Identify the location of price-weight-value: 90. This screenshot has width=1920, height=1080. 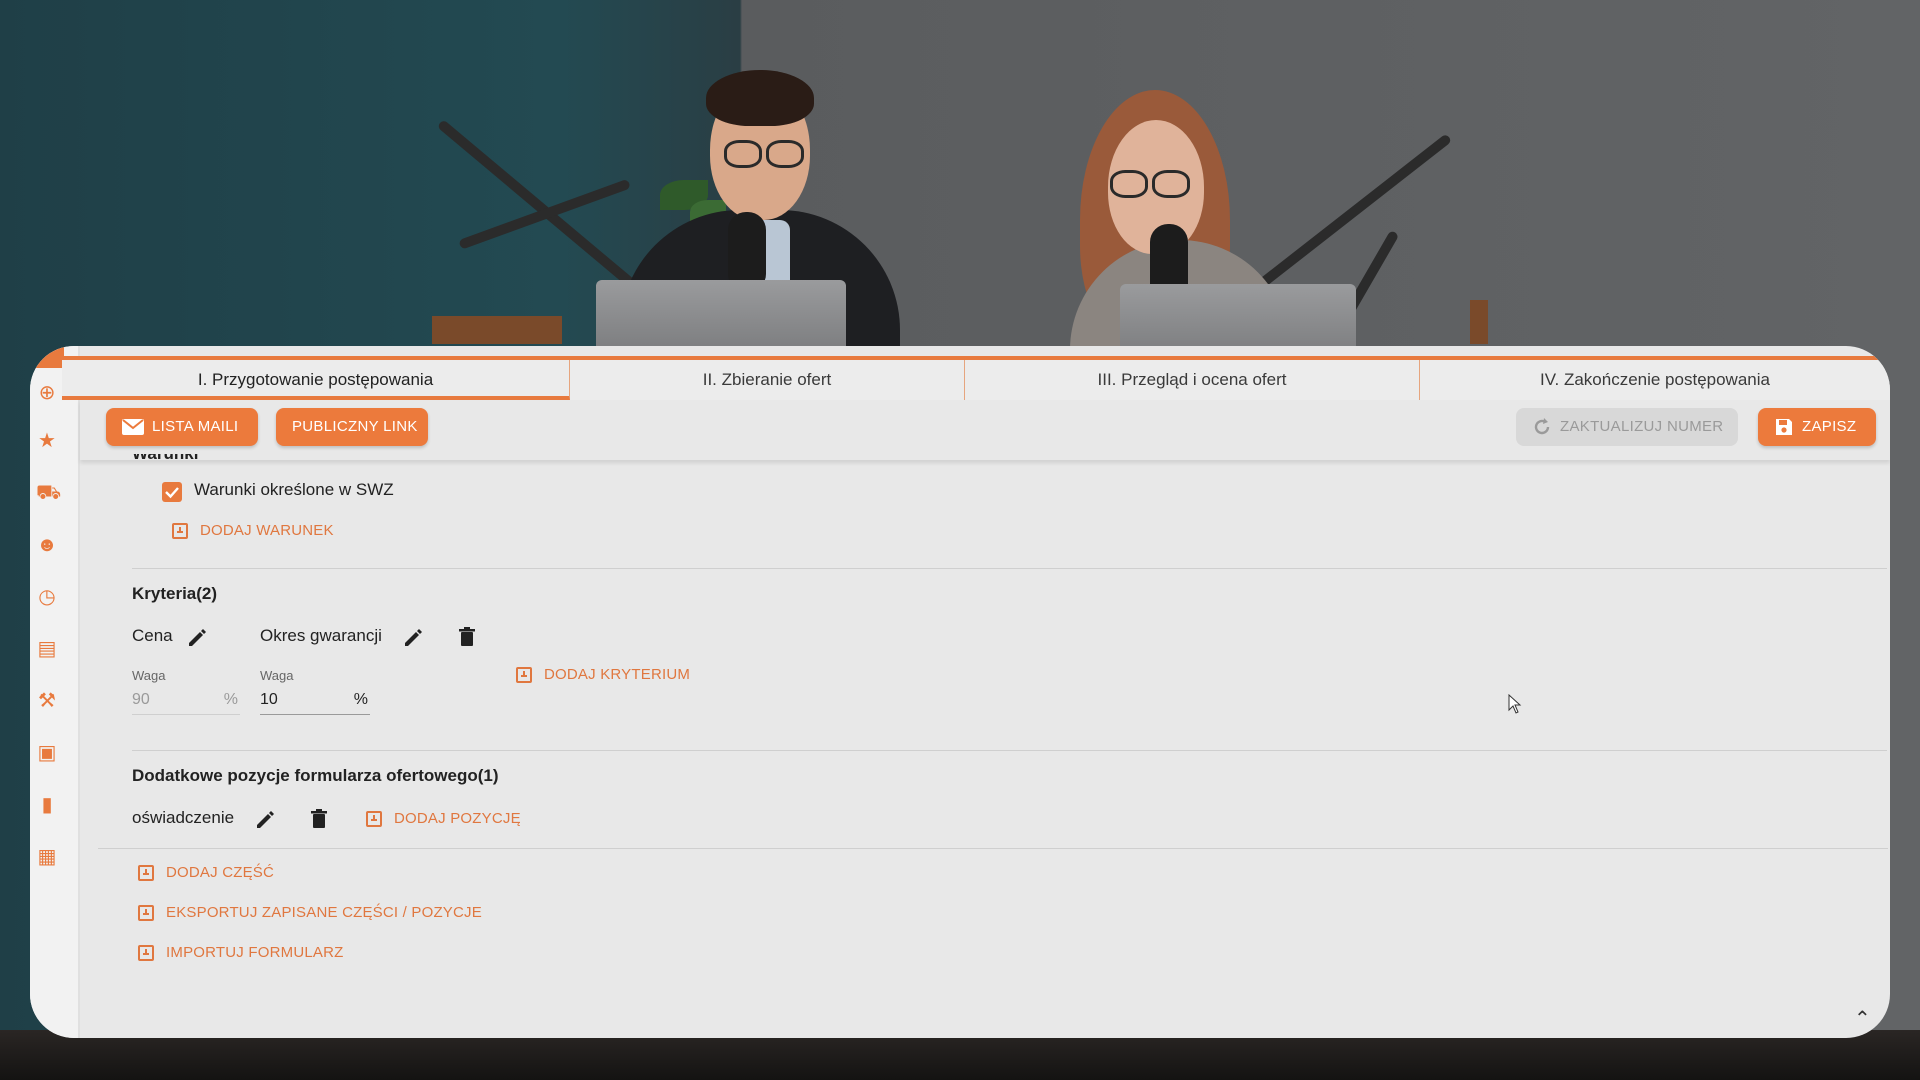
(141, 699).